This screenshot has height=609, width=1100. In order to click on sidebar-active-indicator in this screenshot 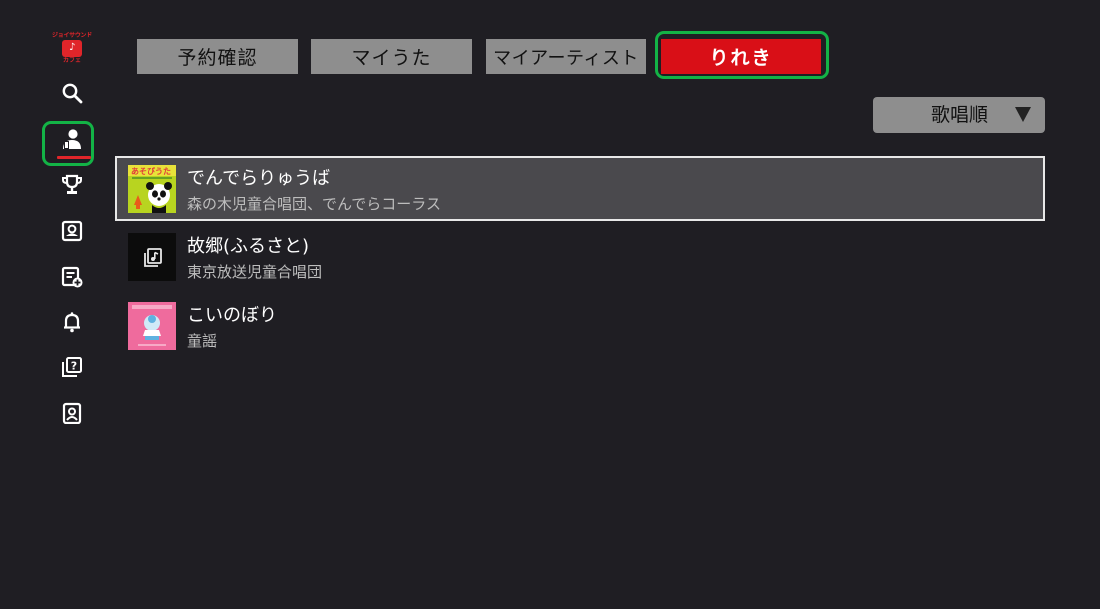, I will do `click(74, 157)`.